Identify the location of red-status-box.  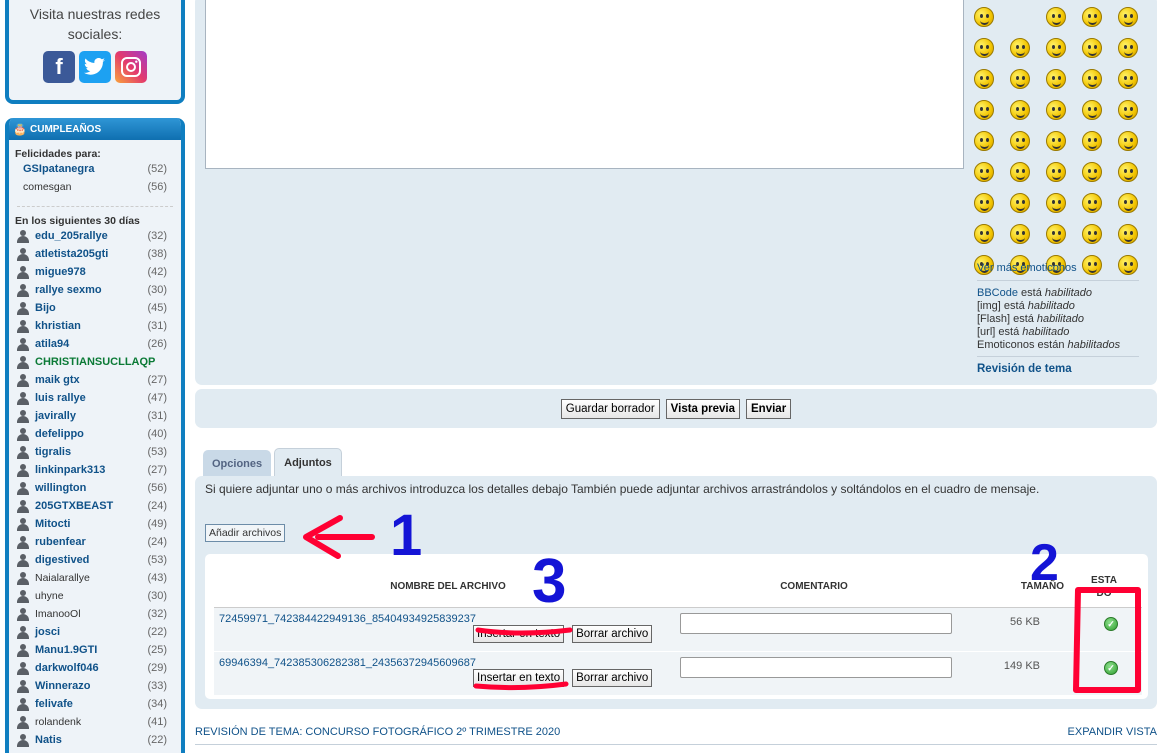
(1107, 640).